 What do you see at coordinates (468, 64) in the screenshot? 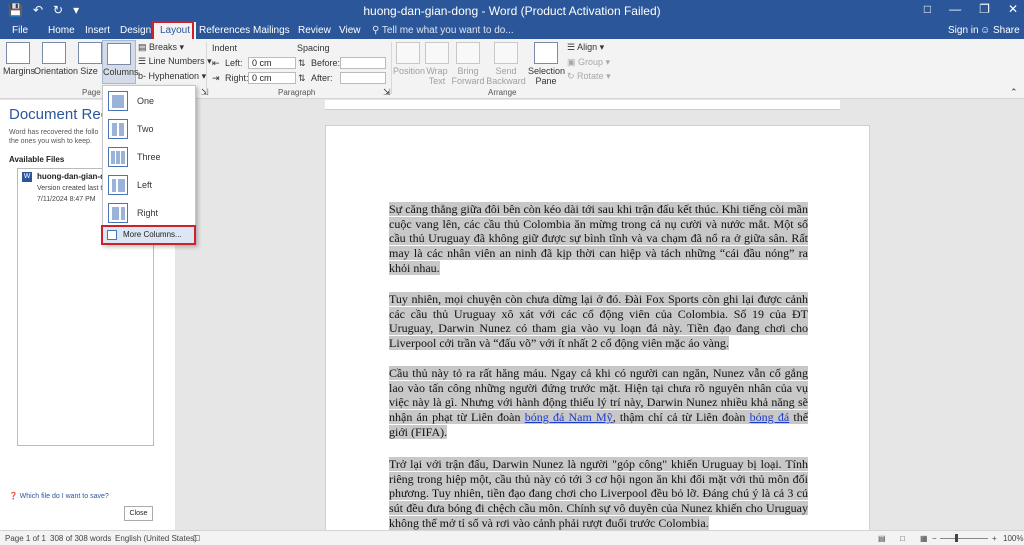
I see `bring-forward-button: Bring Forward` at bounding box center [468, 64].